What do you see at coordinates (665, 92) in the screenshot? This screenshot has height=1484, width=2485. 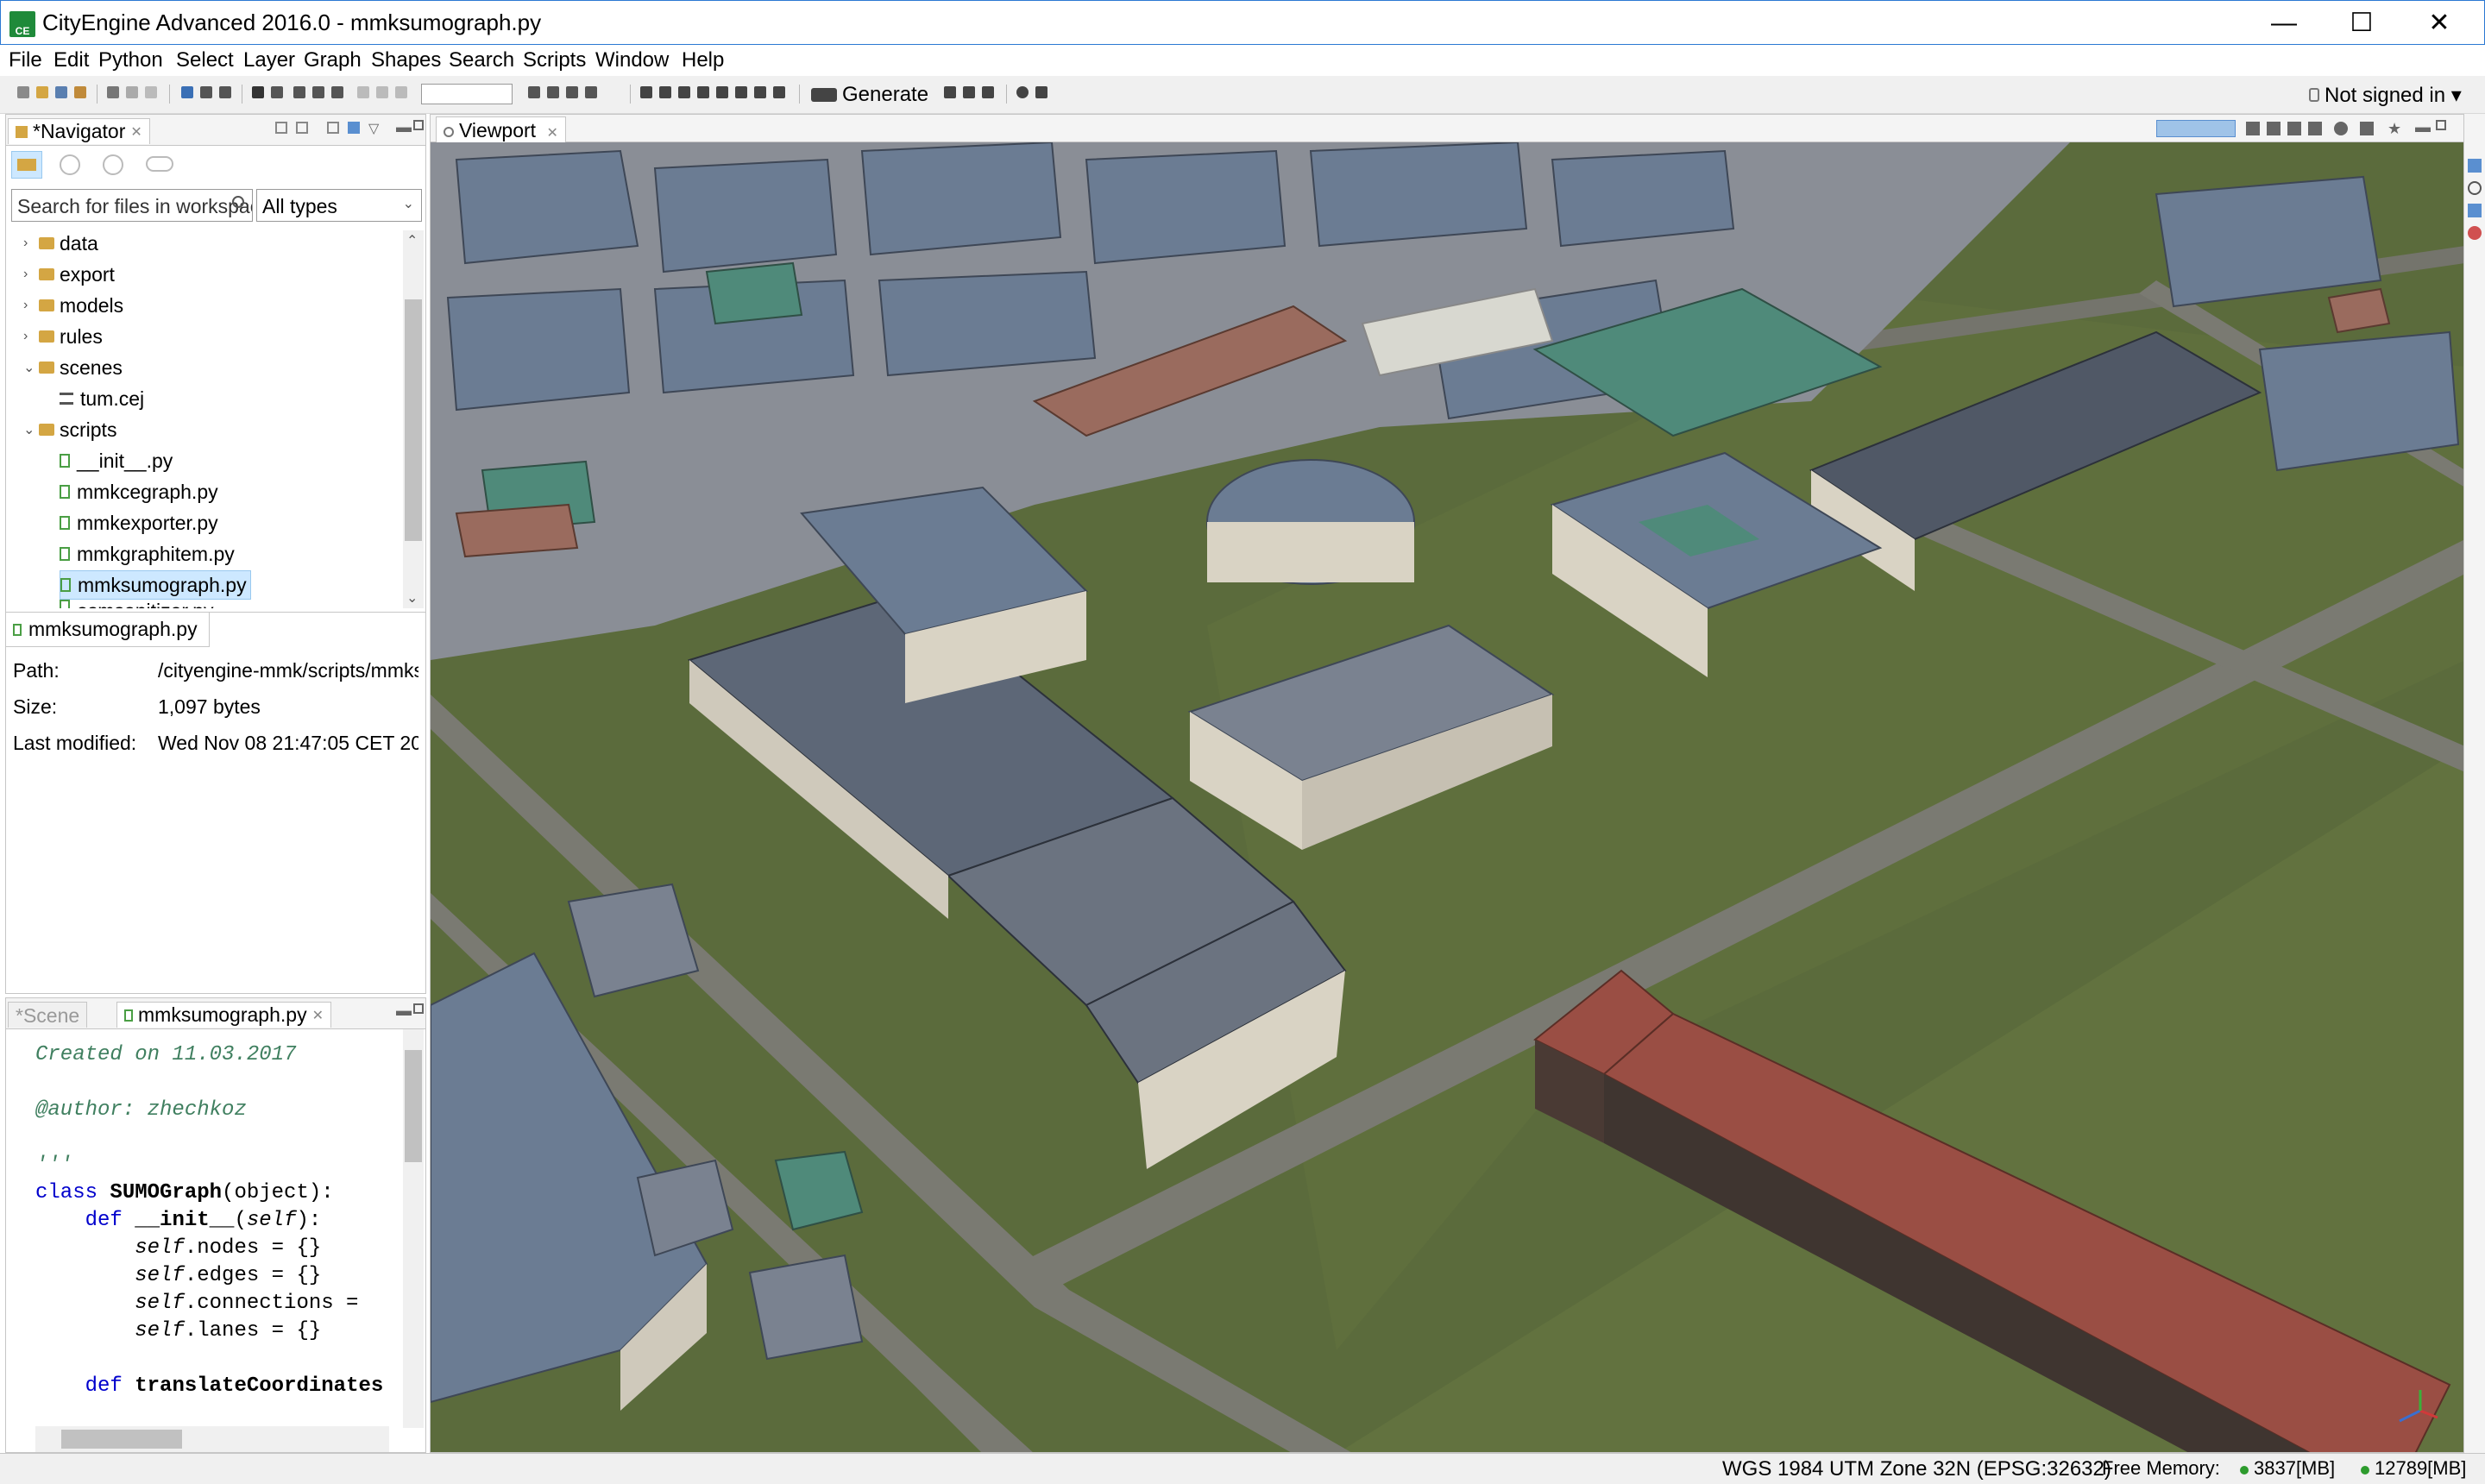 I see `eye-closed-icon` at bounding box center [665, 92].